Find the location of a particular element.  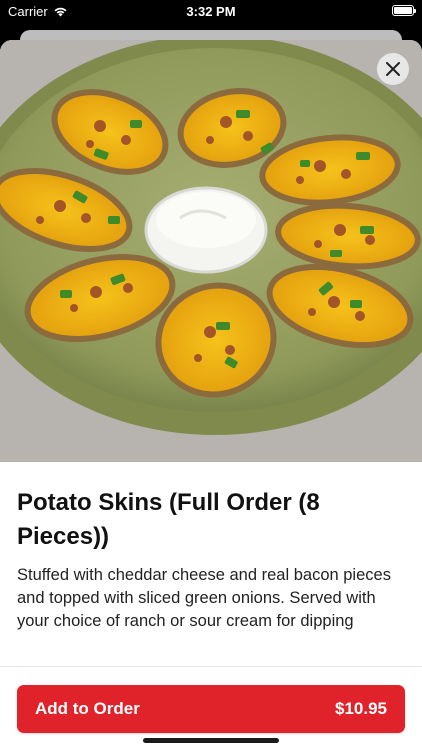

order-price: $10.95 is located at coordinates (361, 708).